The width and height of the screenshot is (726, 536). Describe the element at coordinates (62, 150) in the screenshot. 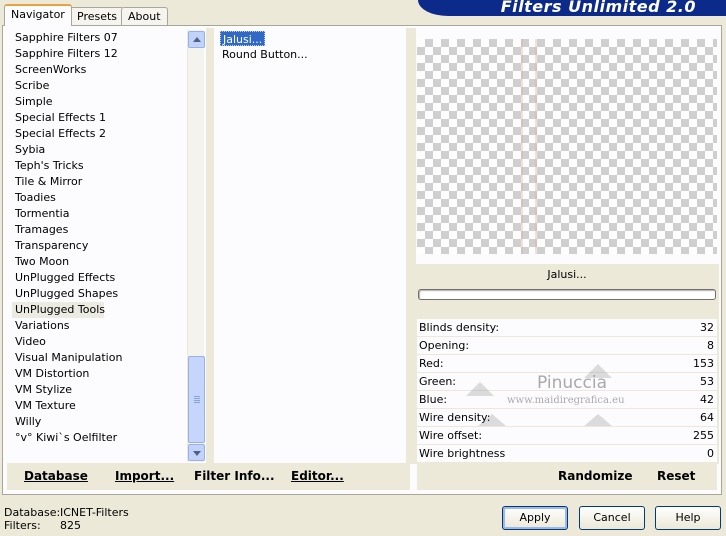

I see `category-item: Sybia` at that location.